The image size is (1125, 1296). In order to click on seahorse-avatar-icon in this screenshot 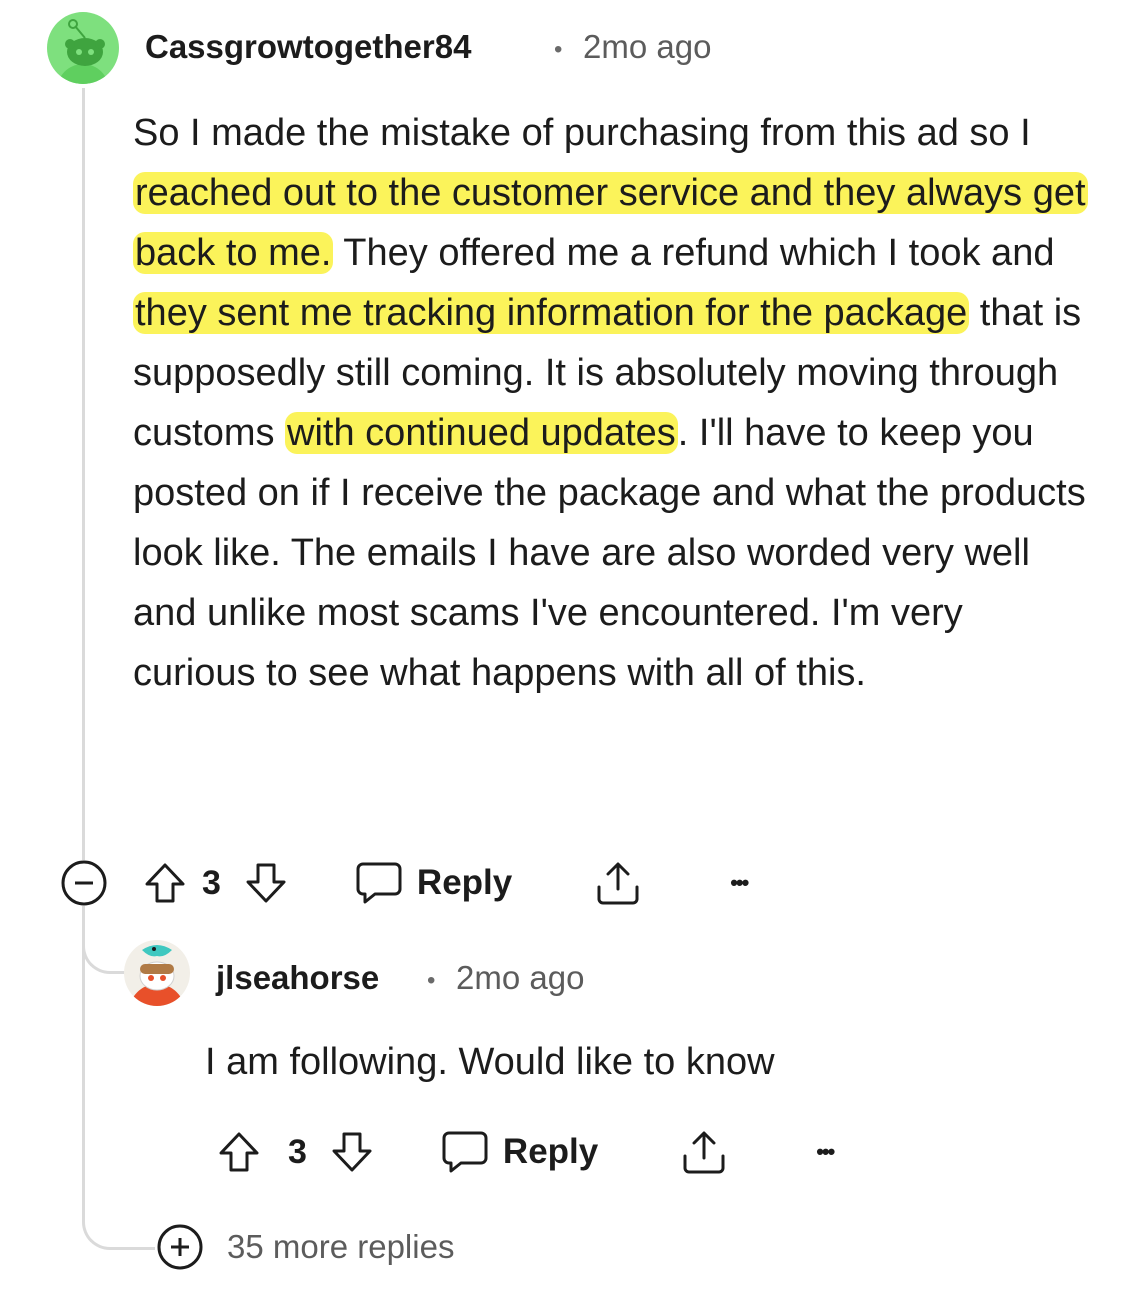, I will do `click(157, 975)`.